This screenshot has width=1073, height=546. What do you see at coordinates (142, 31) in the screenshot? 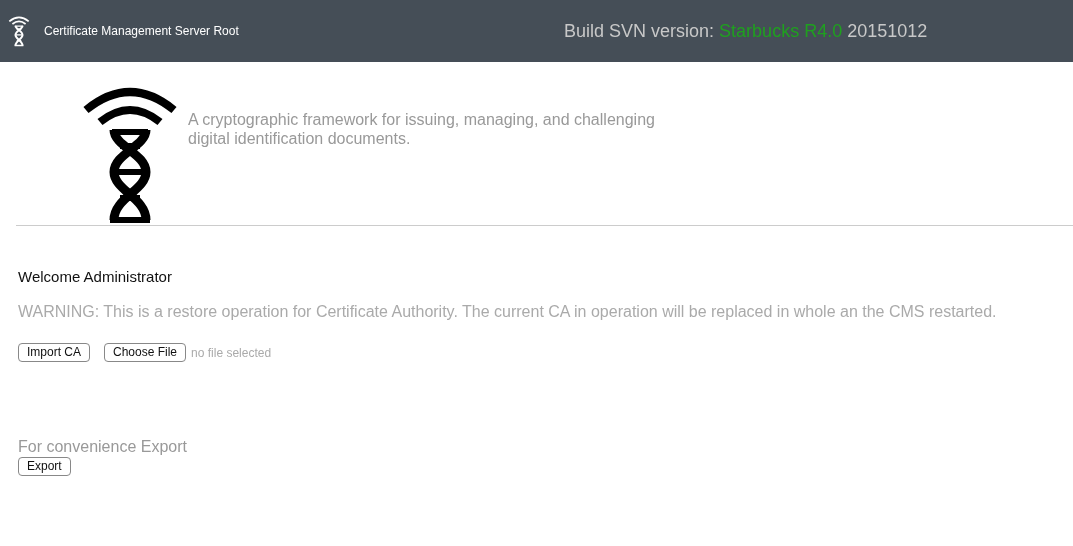
I see `app-title: Certificate Management Server Root` at bounding box center [142, 31].